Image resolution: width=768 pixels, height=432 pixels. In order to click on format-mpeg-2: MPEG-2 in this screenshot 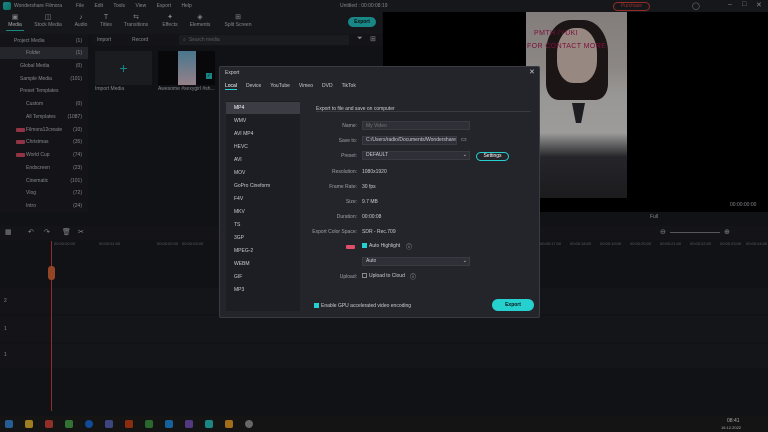, I will do `click(263, 251)`.